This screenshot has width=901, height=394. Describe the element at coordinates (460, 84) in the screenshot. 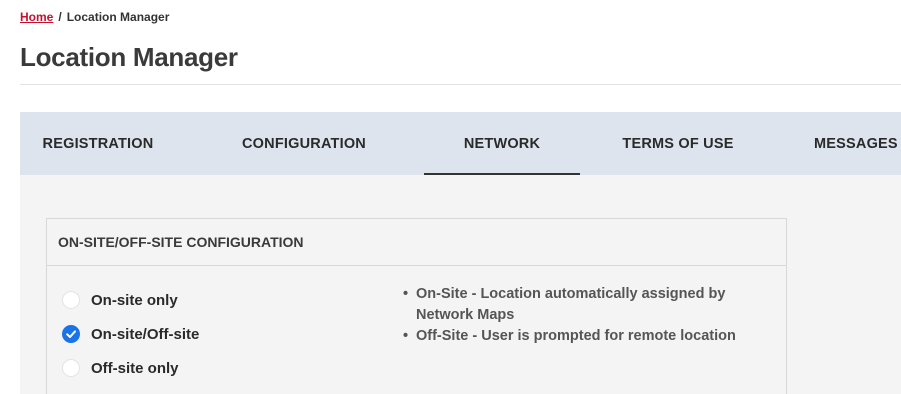

I see `title-divider` at that location.